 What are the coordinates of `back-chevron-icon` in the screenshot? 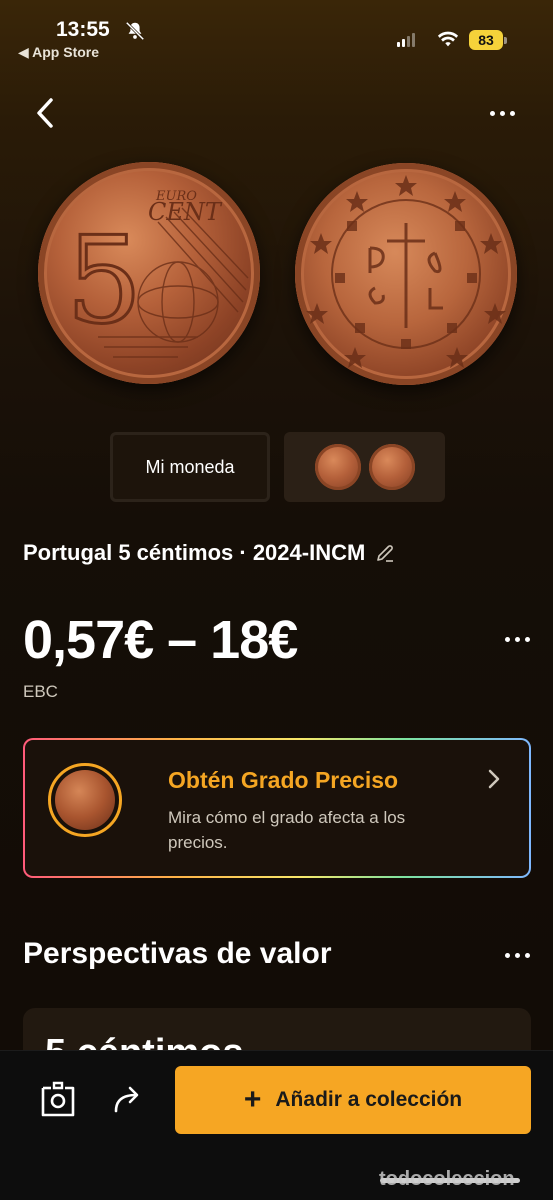 It's located at (45, 113).